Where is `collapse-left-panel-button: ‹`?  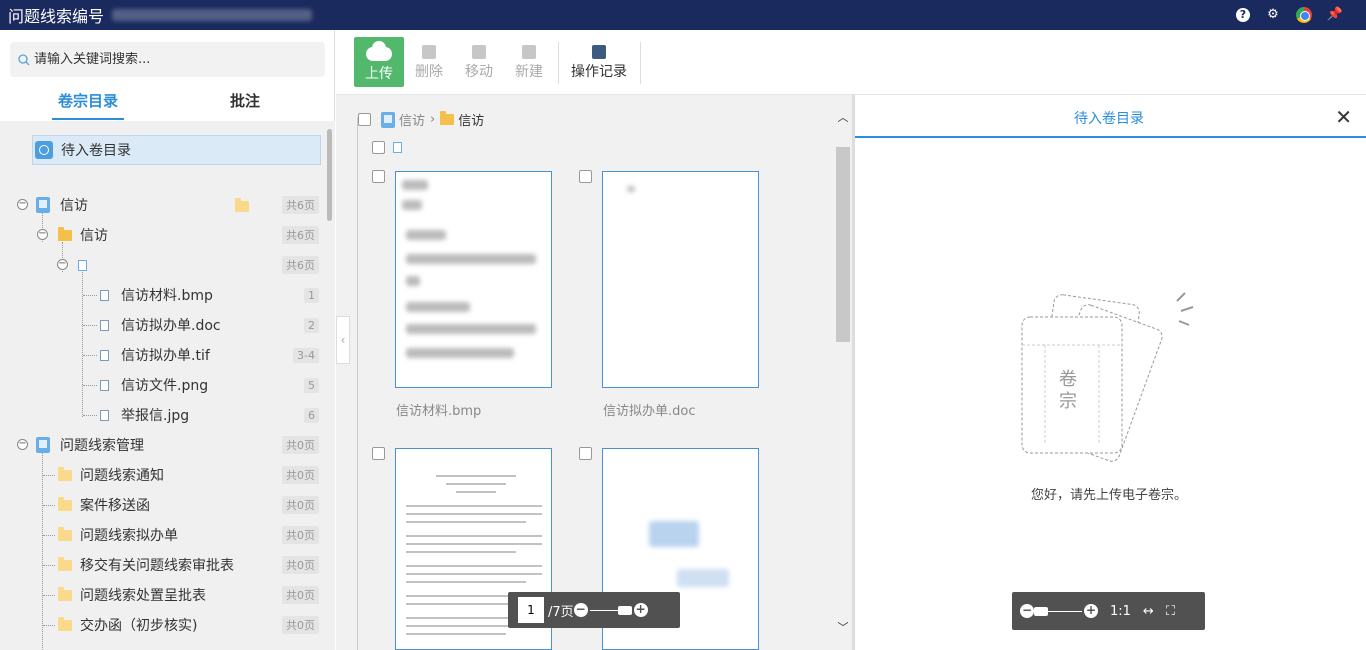
collapse-left-panel-button: ‹ is located at coordinates (343, 340).